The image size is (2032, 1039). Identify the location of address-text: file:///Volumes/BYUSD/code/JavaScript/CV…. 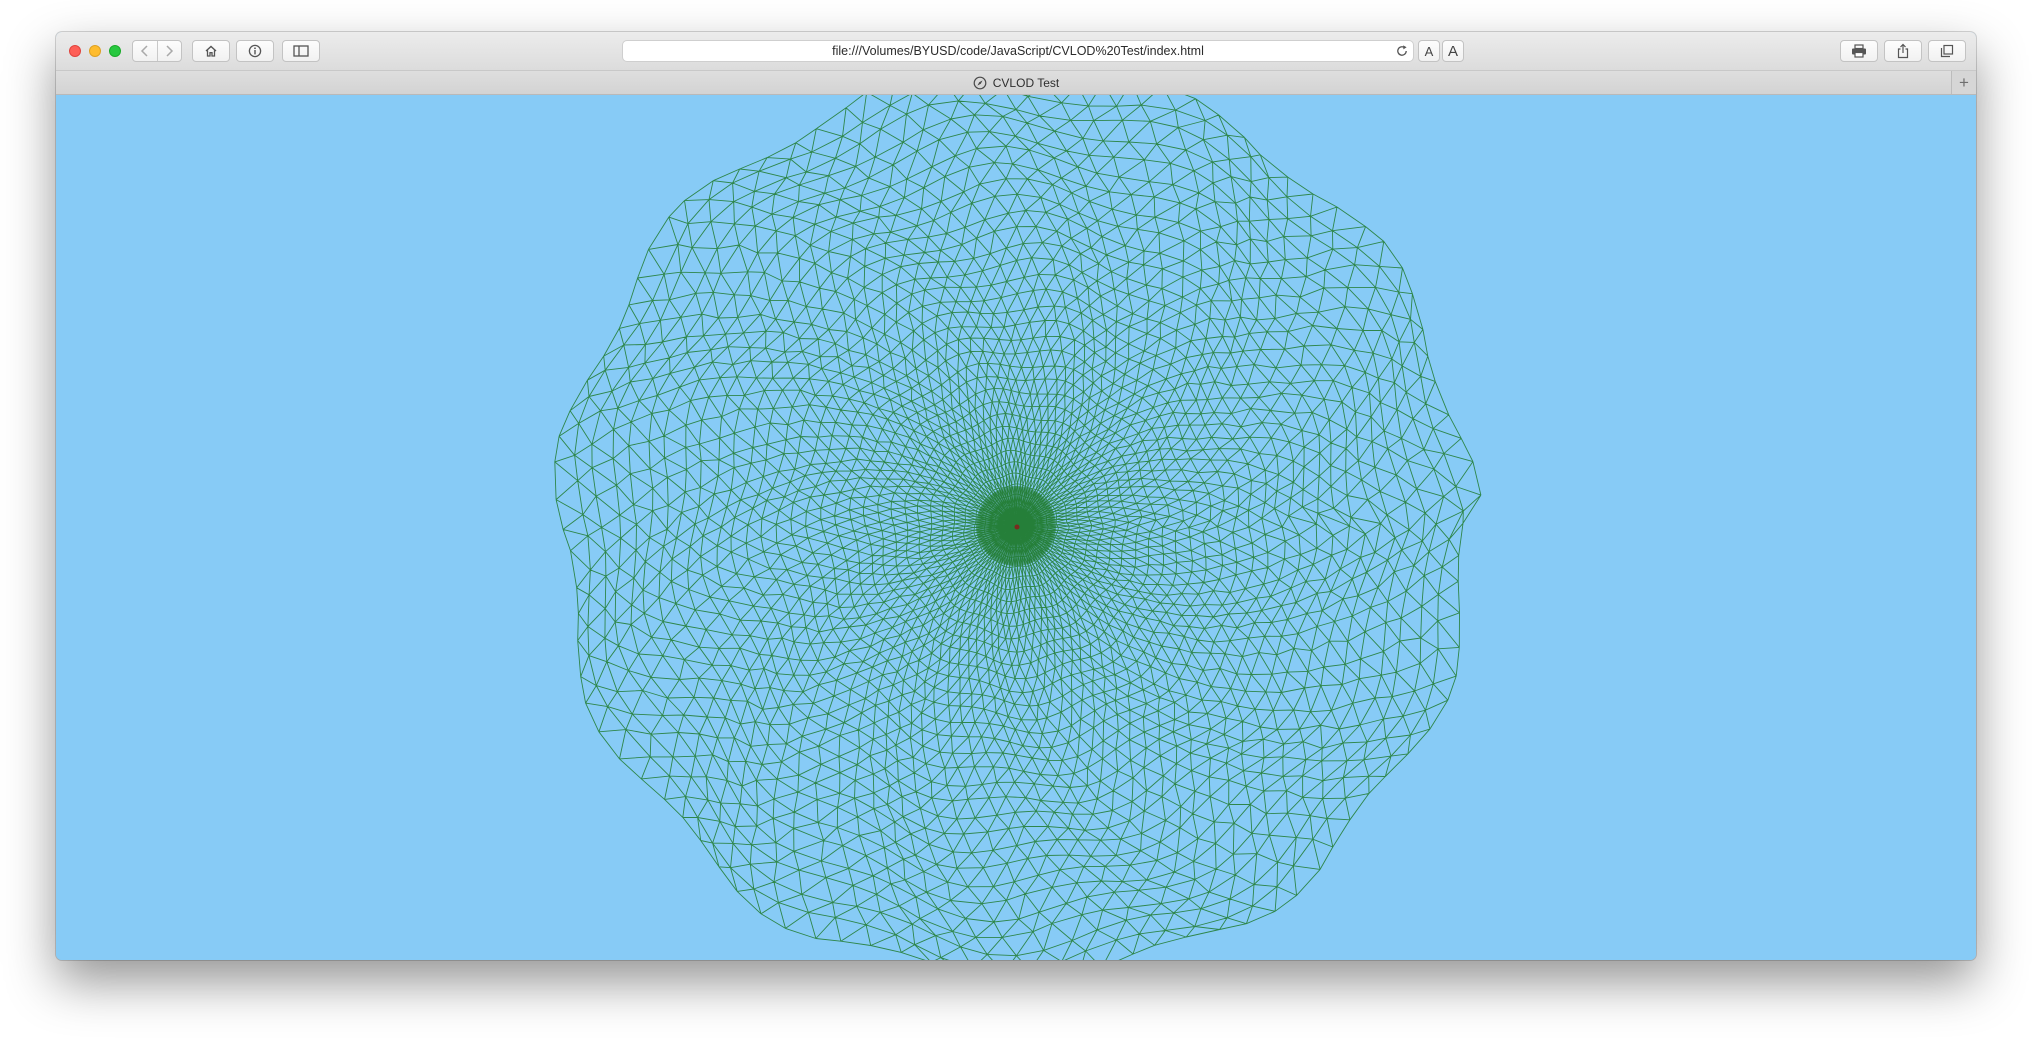
(1018, 51).